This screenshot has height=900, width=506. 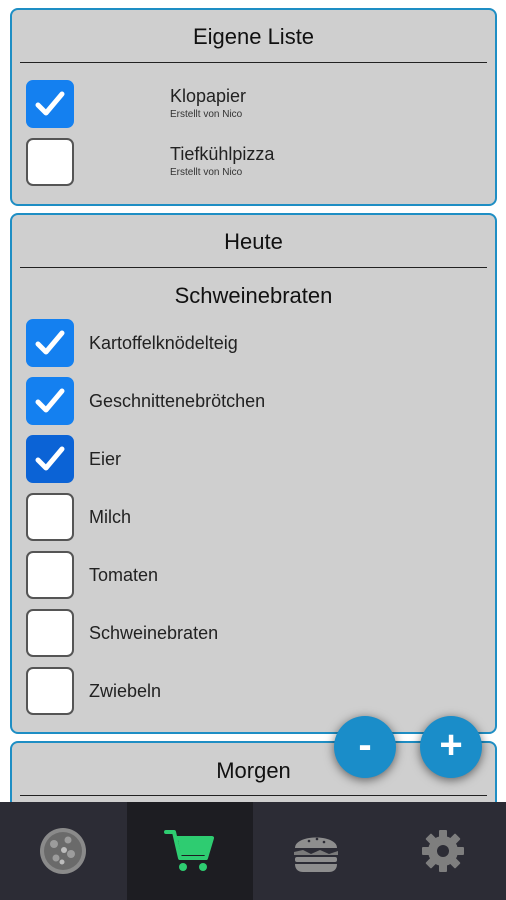 I want to click on checkbox-klopapier, so click(x=50, y=104).